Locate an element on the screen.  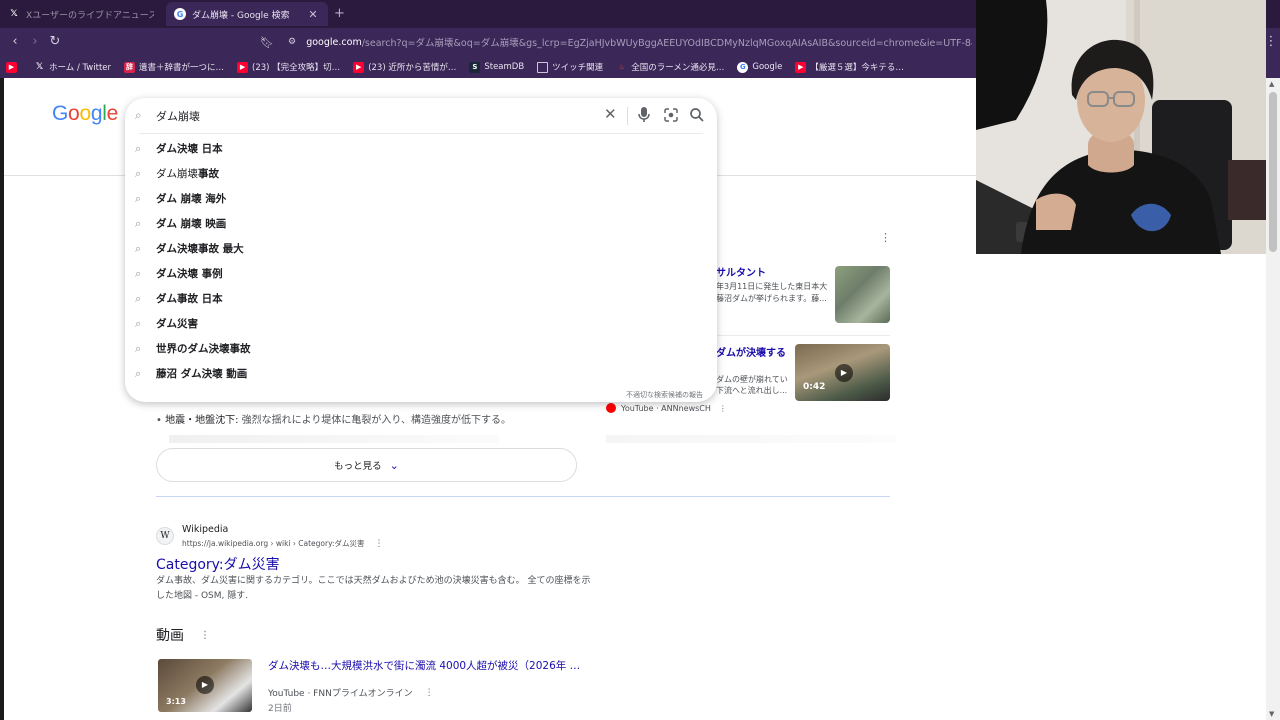
result-title: Category:ダム災害 is located at coordinates (218, 564).